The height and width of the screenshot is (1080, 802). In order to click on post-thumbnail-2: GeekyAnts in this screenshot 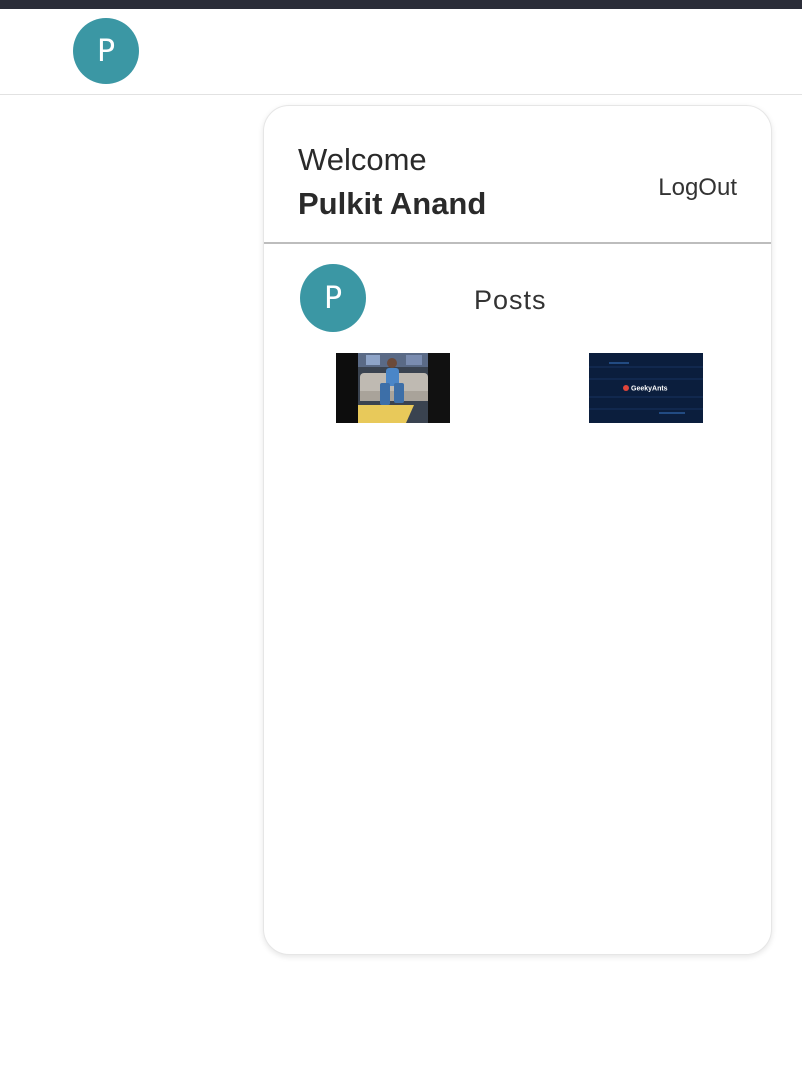, I will do `click(646, 388)`.